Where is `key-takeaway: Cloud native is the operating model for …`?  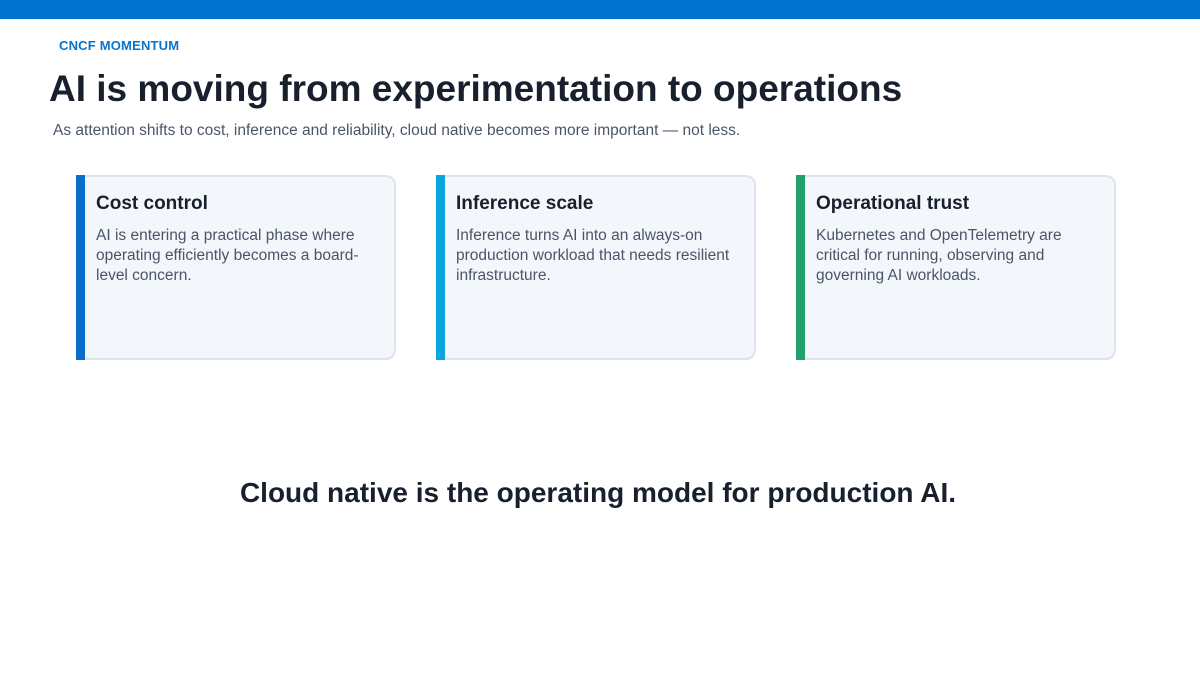
key-takeaway: Cloud native is the operating model for … is located at coordinates (598, 492).